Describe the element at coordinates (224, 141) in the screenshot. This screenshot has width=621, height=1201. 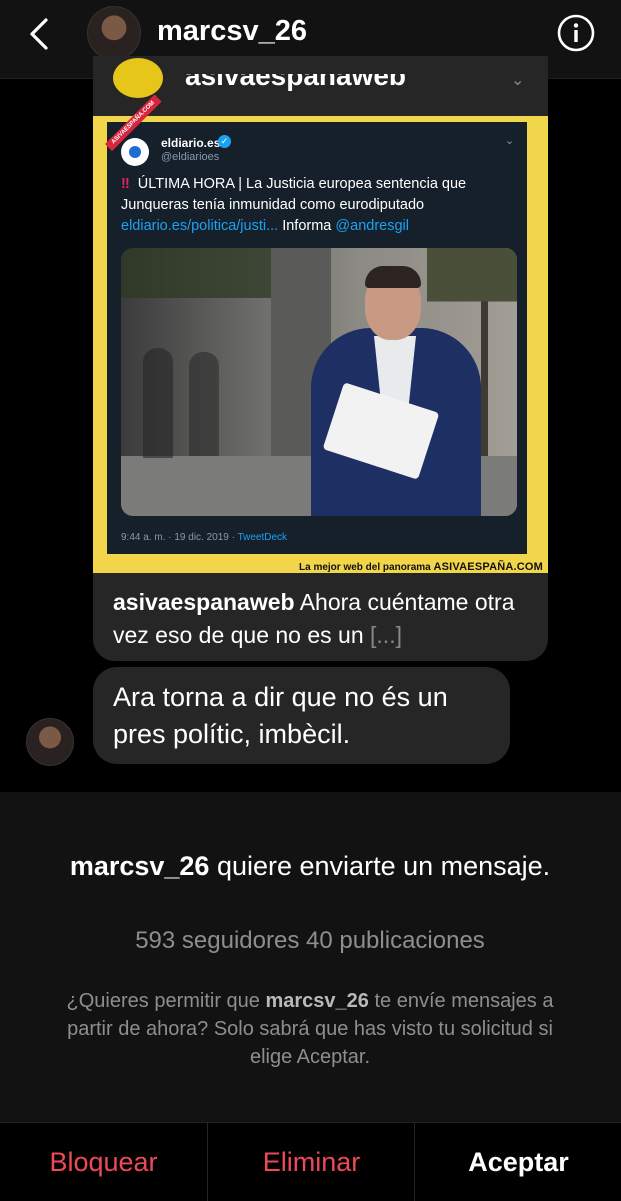
I see `verified-icon: ✓` at that location.